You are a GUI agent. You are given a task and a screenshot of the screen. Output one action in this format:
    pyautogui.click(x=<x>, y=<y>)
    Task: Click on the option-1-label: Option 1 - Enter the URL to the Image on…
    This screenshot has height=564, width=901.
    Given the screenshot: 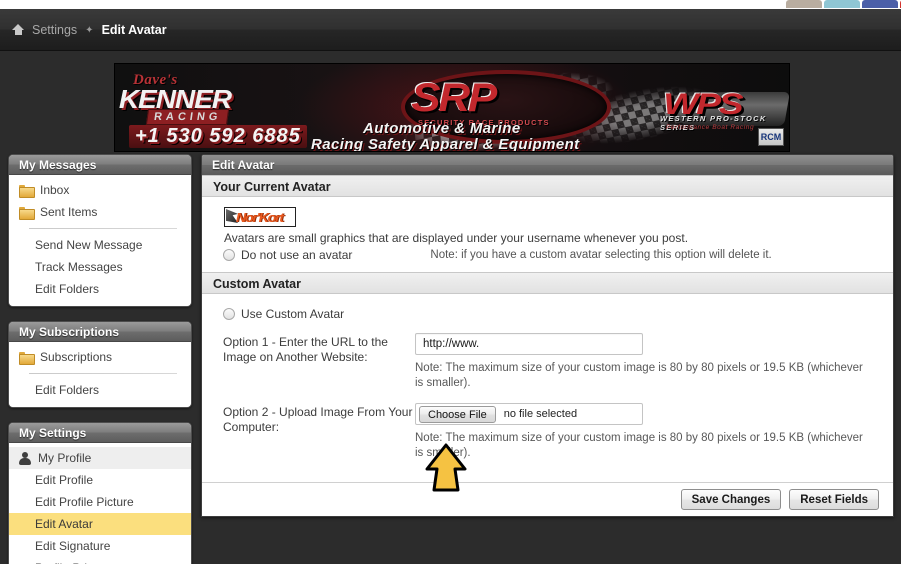 What is the action you would take?
    pyautogui.click(x=305, y=349)
    